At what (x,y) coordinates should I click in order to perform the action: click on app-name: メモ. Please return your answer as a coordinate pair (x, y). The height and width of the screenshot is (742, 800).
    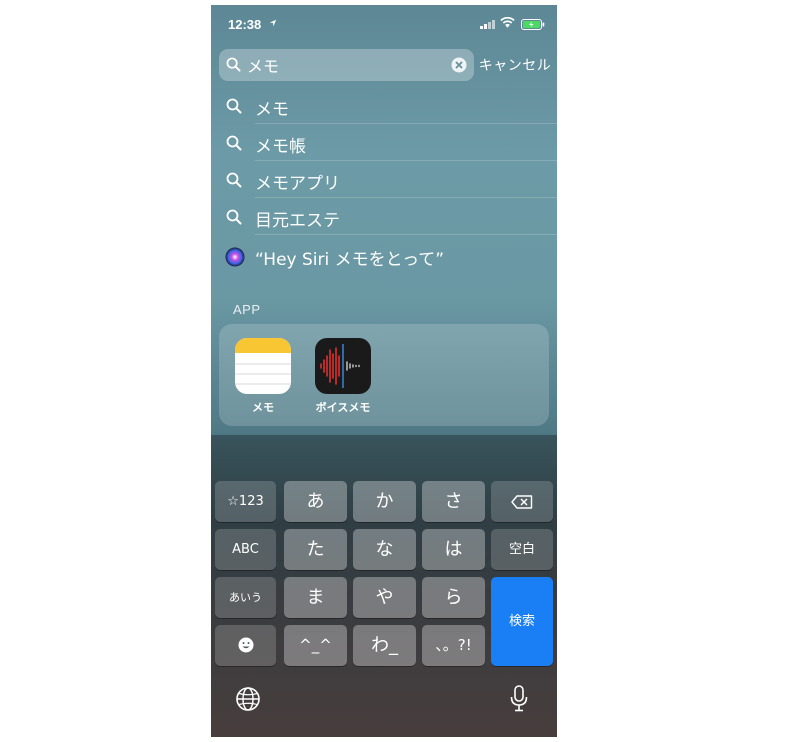
    Looking at the image, I should click on (263, 407).